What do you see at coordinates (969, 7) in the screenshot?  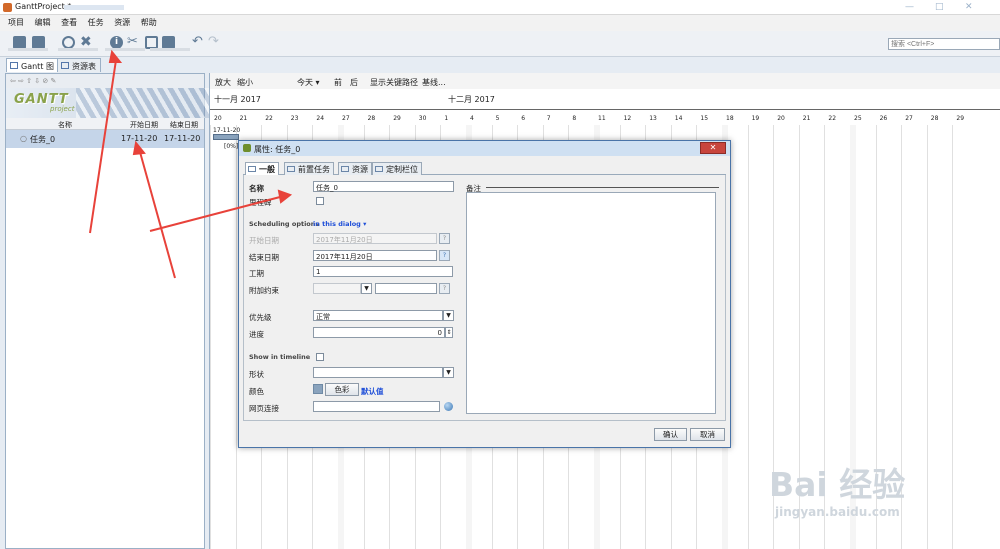 I see `close-window-button: ✕` at bounding box center [969, 7].